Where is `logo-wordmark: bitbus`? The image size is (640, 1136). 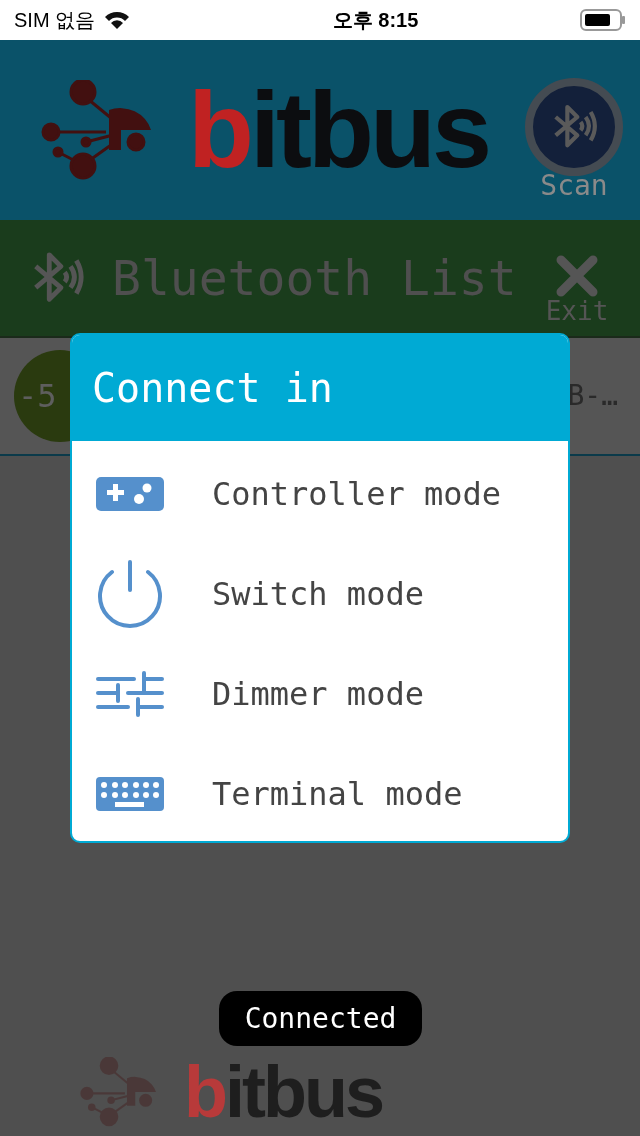 logo-wordmark: bitbus is located at coordinates (338, 130).